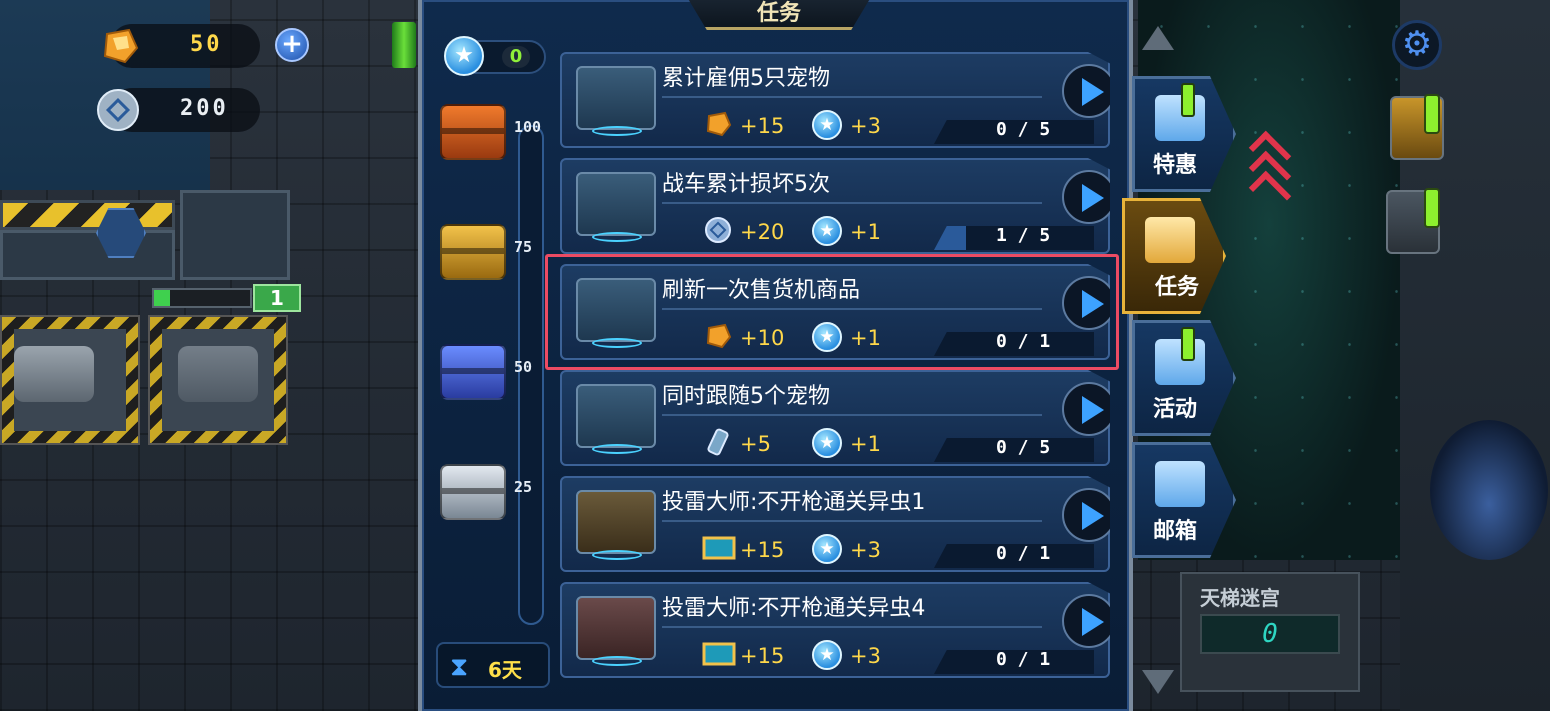  What do you see at coordinates (616, 628) in the screenshot?
I see `insect-creature-thumbnail-icon` at bounding box center [616, 628].